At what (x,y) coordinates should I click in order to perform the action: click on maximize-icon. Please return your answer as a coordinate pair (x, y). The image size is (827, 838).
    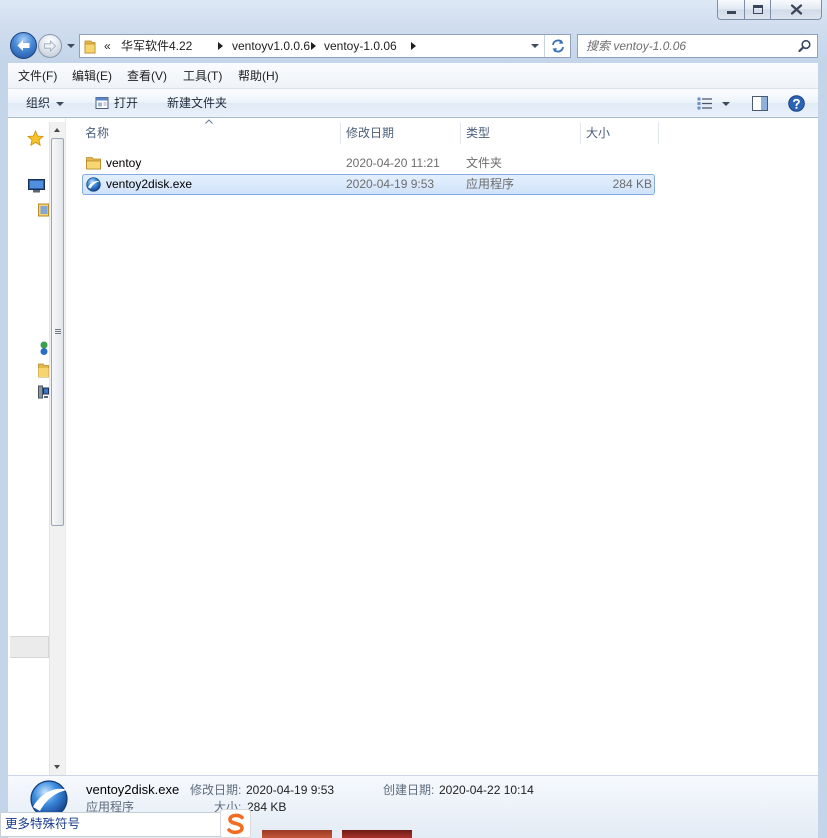
    Looking at the image, I should click on (758, 9).